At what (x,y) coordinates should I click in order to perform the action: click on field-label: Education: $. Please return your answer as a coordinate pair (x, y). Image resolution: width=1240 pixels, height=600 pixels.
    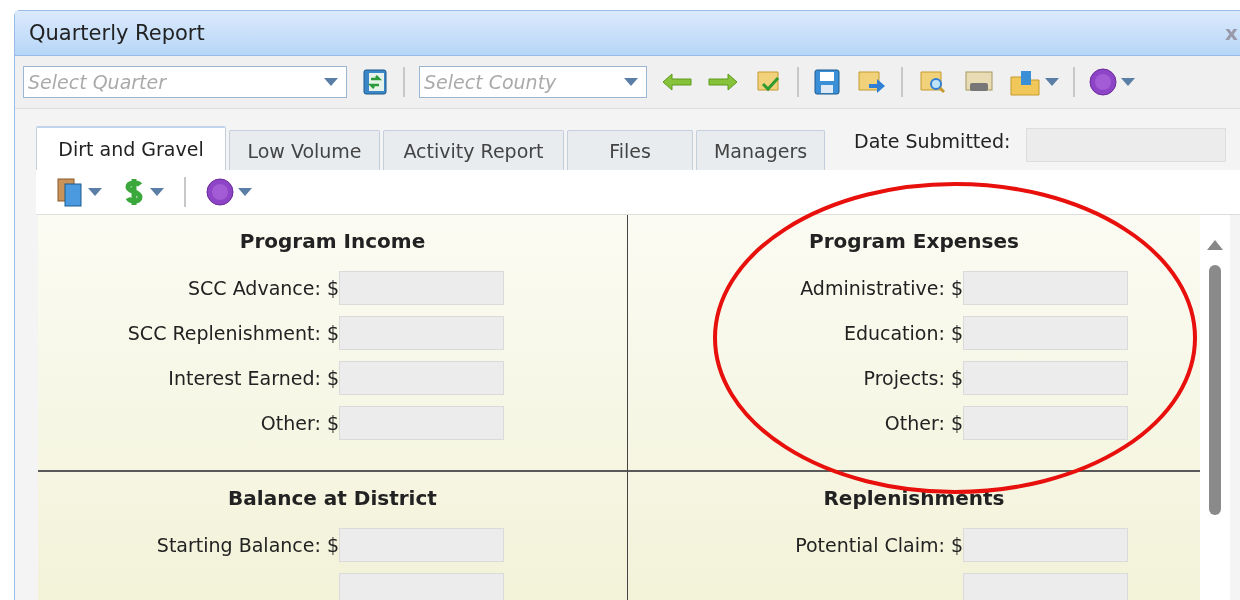
    Looking at the image, I should click on (903, 333).